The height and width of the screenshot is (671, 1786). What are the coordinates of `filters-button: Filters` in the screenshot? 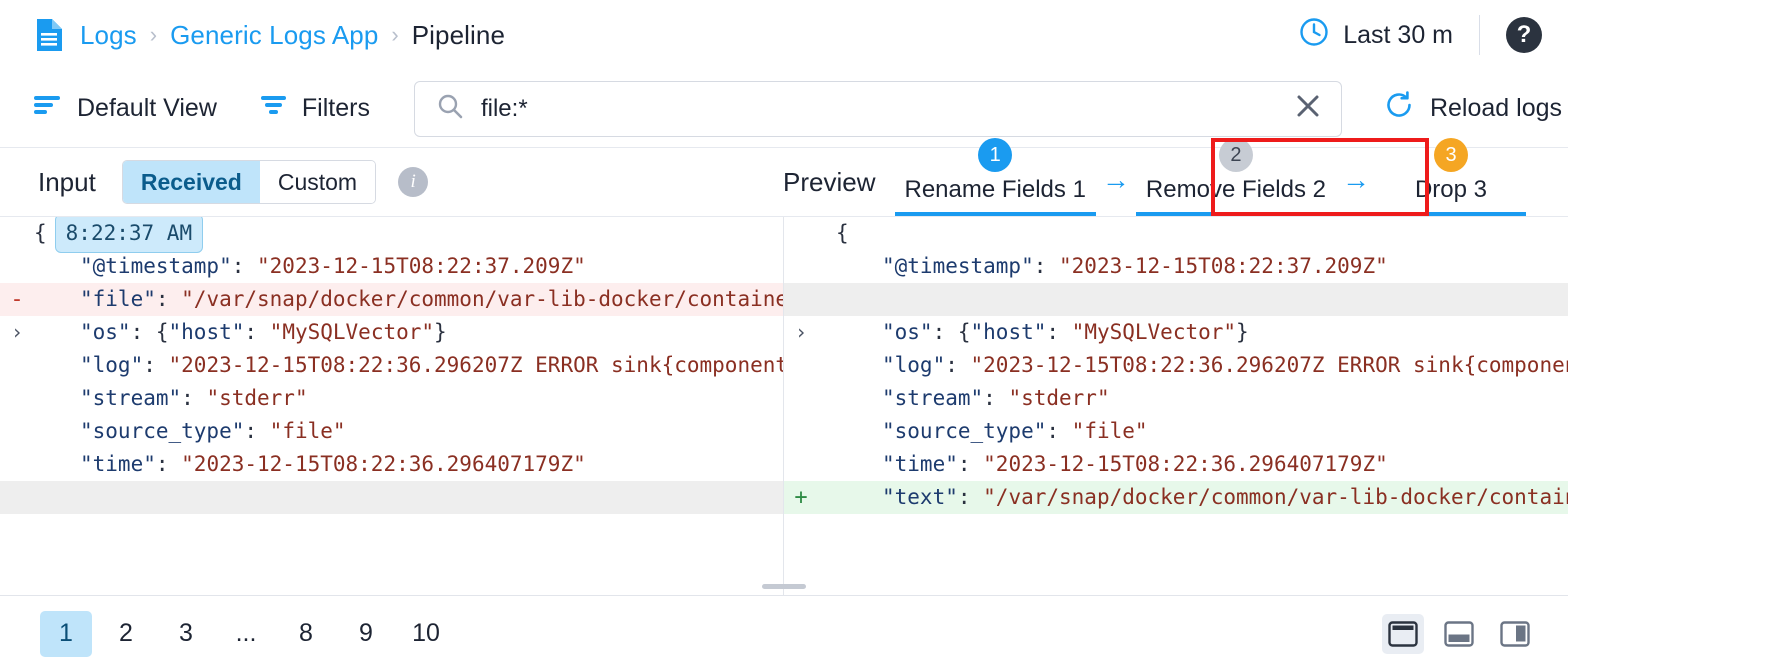 It's located at (315, 108).